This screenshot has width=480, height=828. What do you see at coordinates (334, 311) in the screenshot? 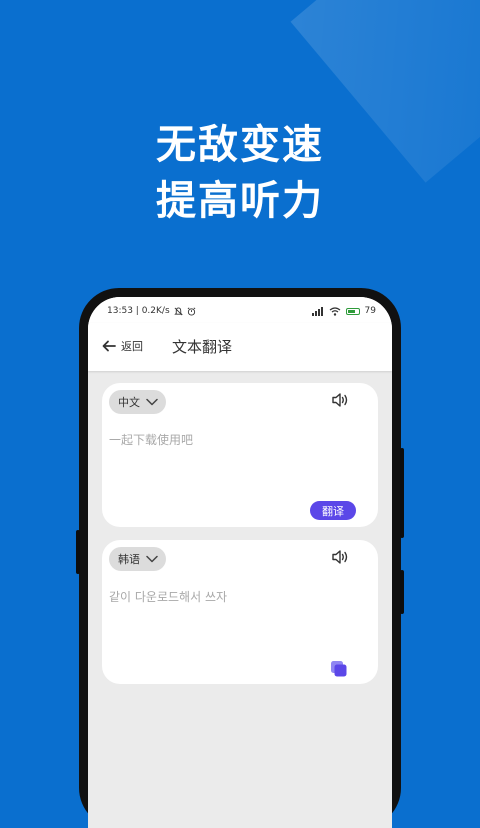
I see `wifi-icon` at bounding box center [334, 311].